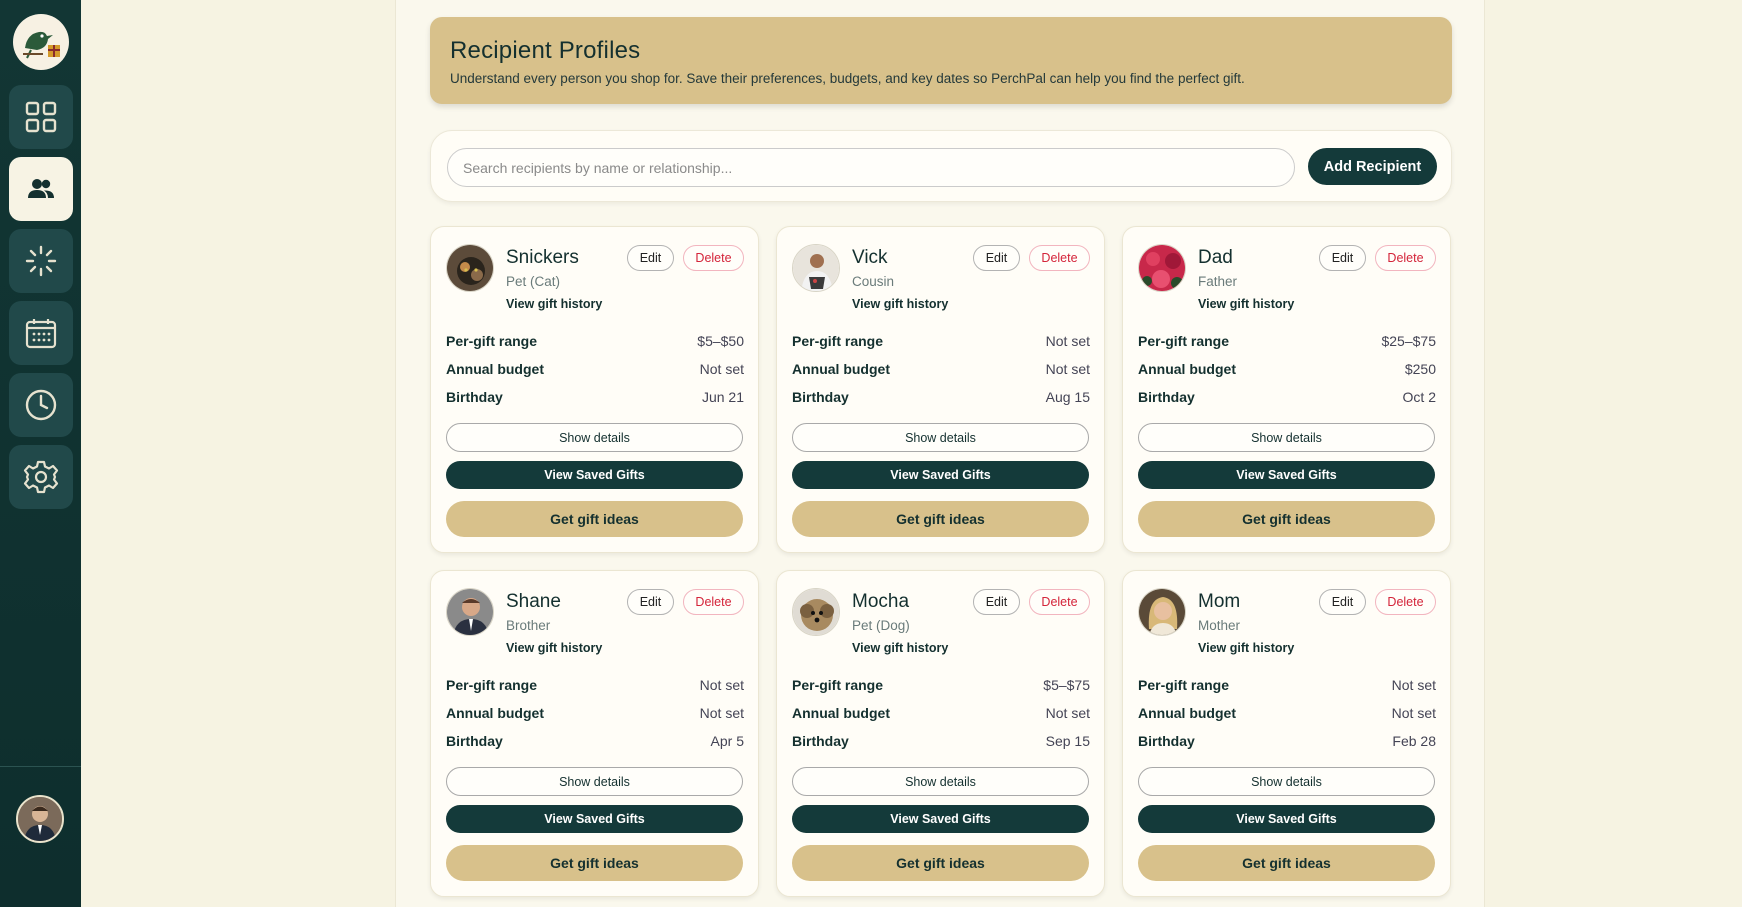  Describe the element at coordinates (1287, 403) in the screenshot. I see `birthday-row: Birthday Oct 2` at that location.